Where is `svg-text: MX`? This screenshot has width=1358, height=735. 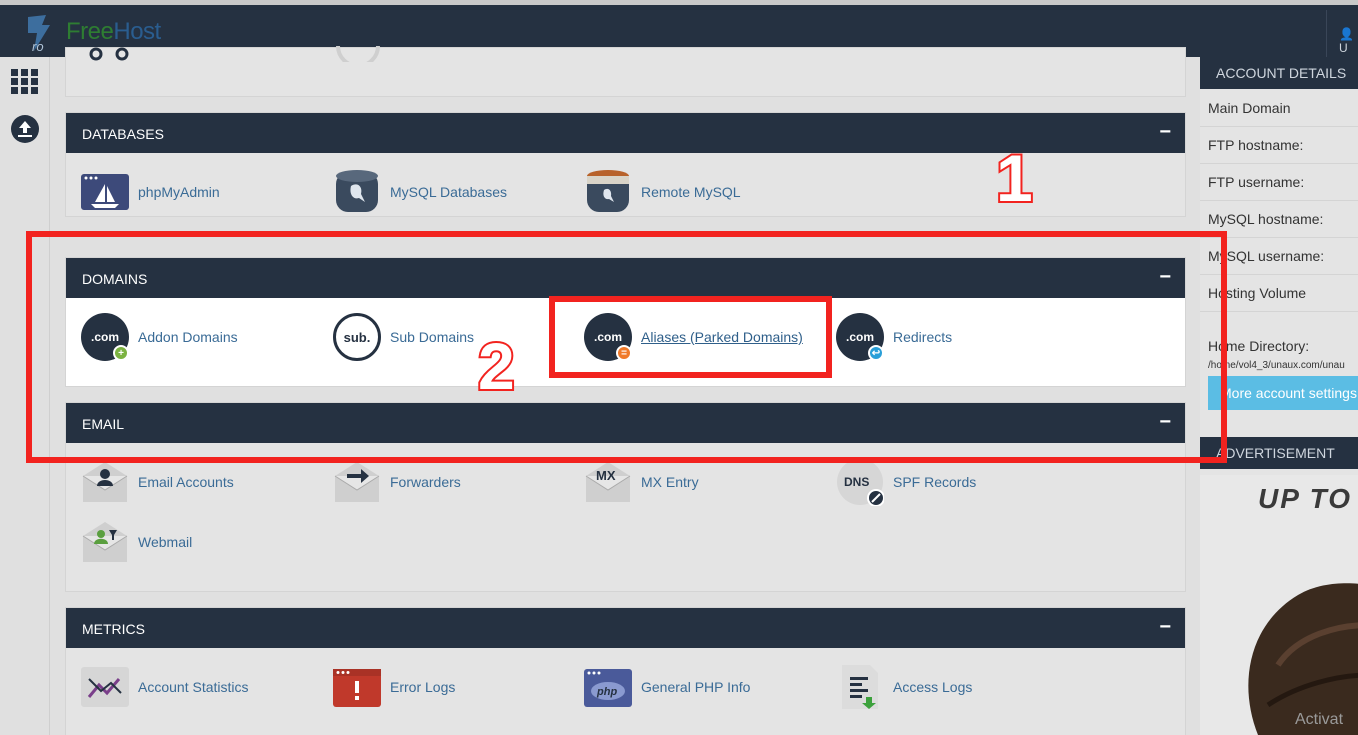 svg-text: MX is located at coordinates (606, 475).